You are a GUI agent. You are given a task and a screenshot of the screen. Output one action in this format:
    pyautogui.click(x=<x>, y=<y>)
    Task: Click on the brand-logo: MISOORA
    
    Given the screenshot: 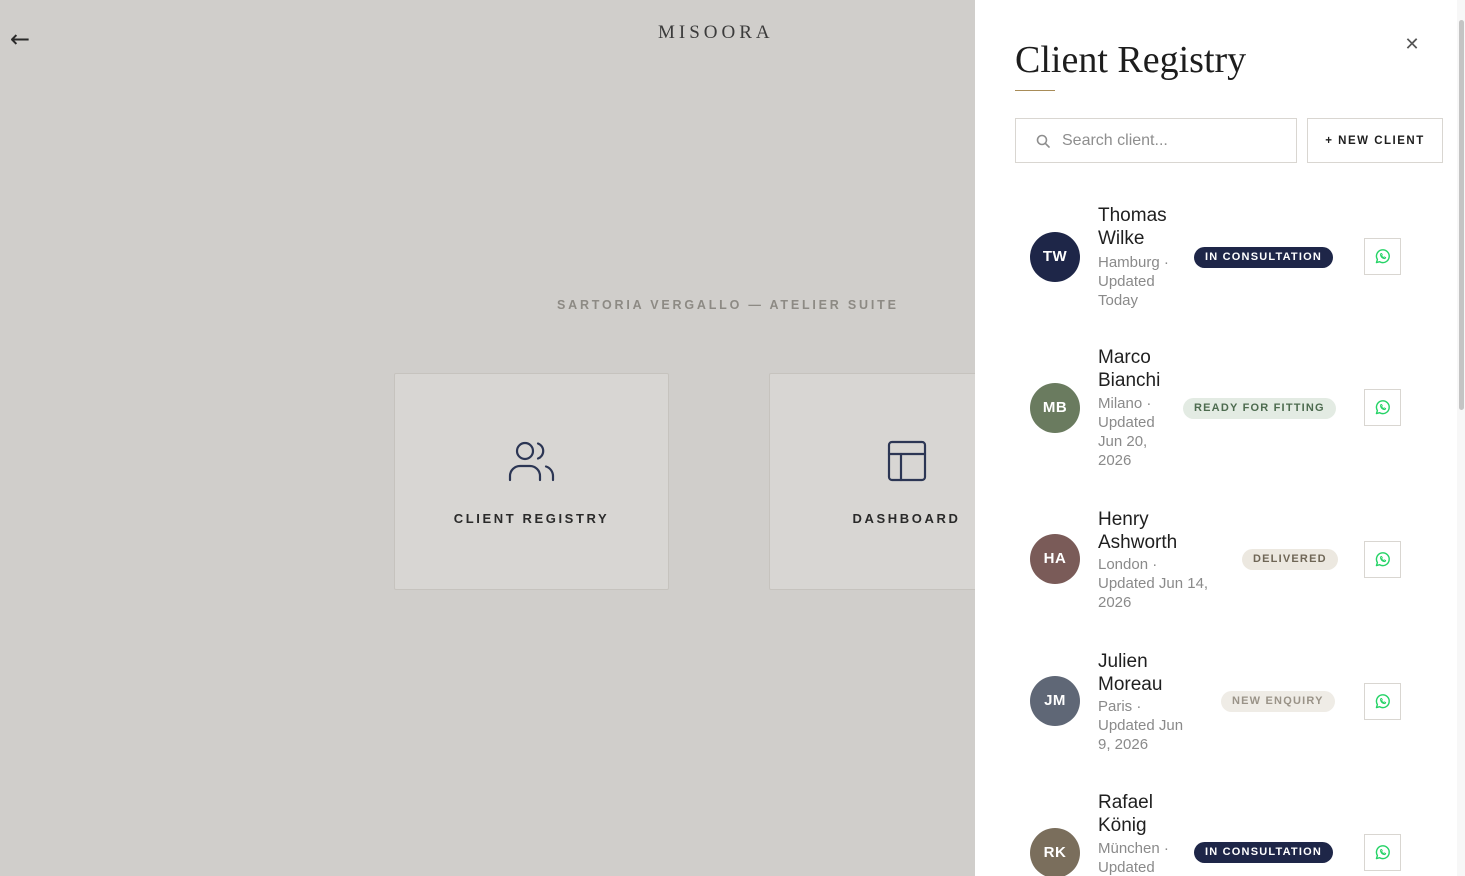 What is the action you would take?
    pyautogui.click(x=716, y=32)
    